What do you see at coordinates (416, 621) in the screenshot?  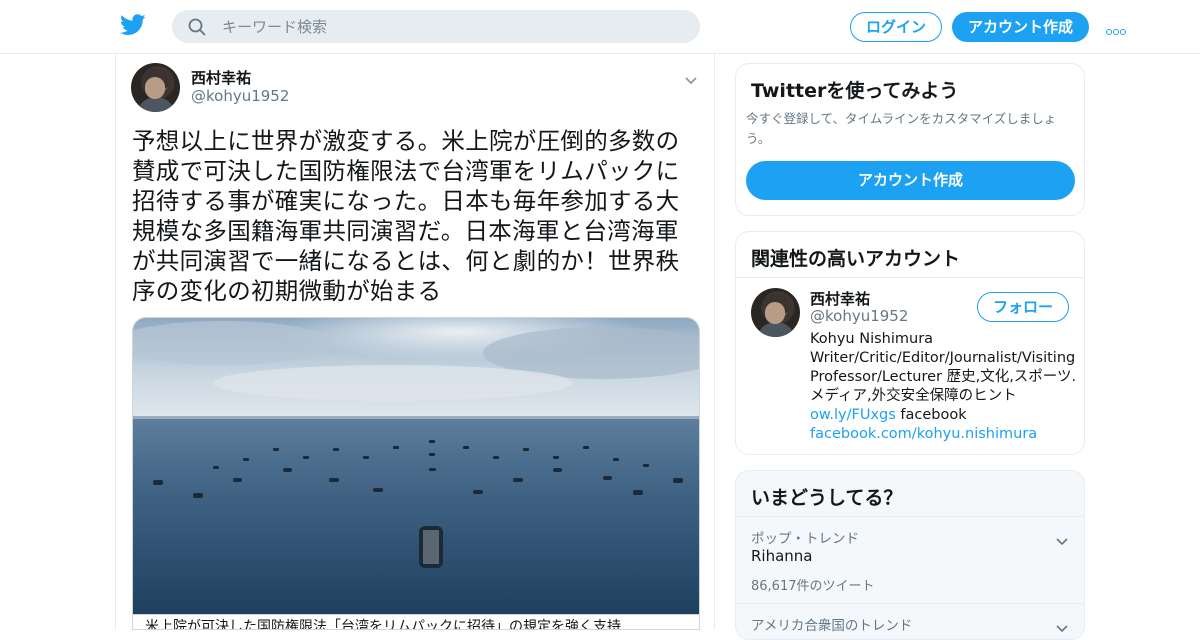 I see `media-caption: 米上院が可決した国防権限法「台湾をリムパックに招待」の規定を強く支持` at bounding box center [416, 621].